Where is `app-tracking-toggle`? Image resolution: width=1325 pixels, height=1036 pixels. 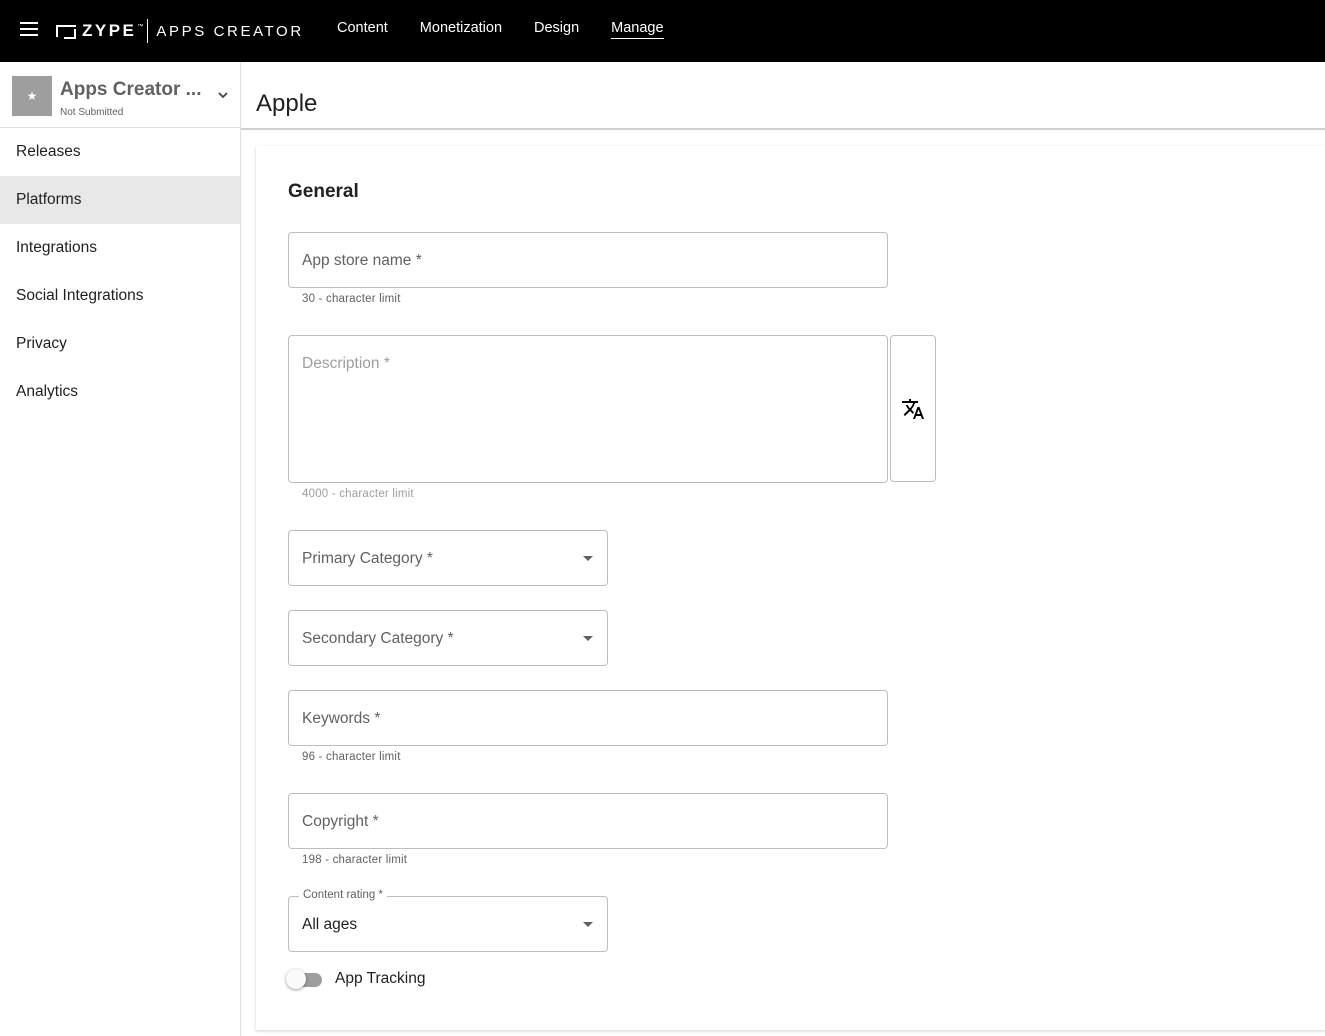 app-tracking-toggle is located at coordinates (306, 980).